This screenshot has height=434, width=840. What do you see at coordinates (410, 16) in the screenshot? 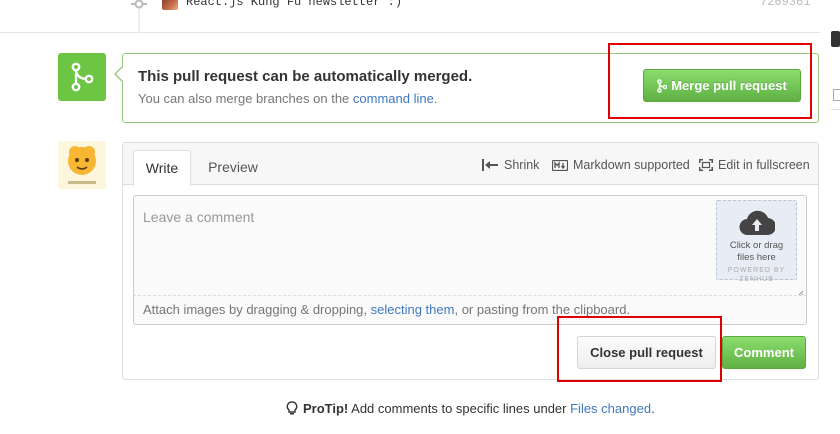
I see `commit-row` at bounding box center [410, 16].